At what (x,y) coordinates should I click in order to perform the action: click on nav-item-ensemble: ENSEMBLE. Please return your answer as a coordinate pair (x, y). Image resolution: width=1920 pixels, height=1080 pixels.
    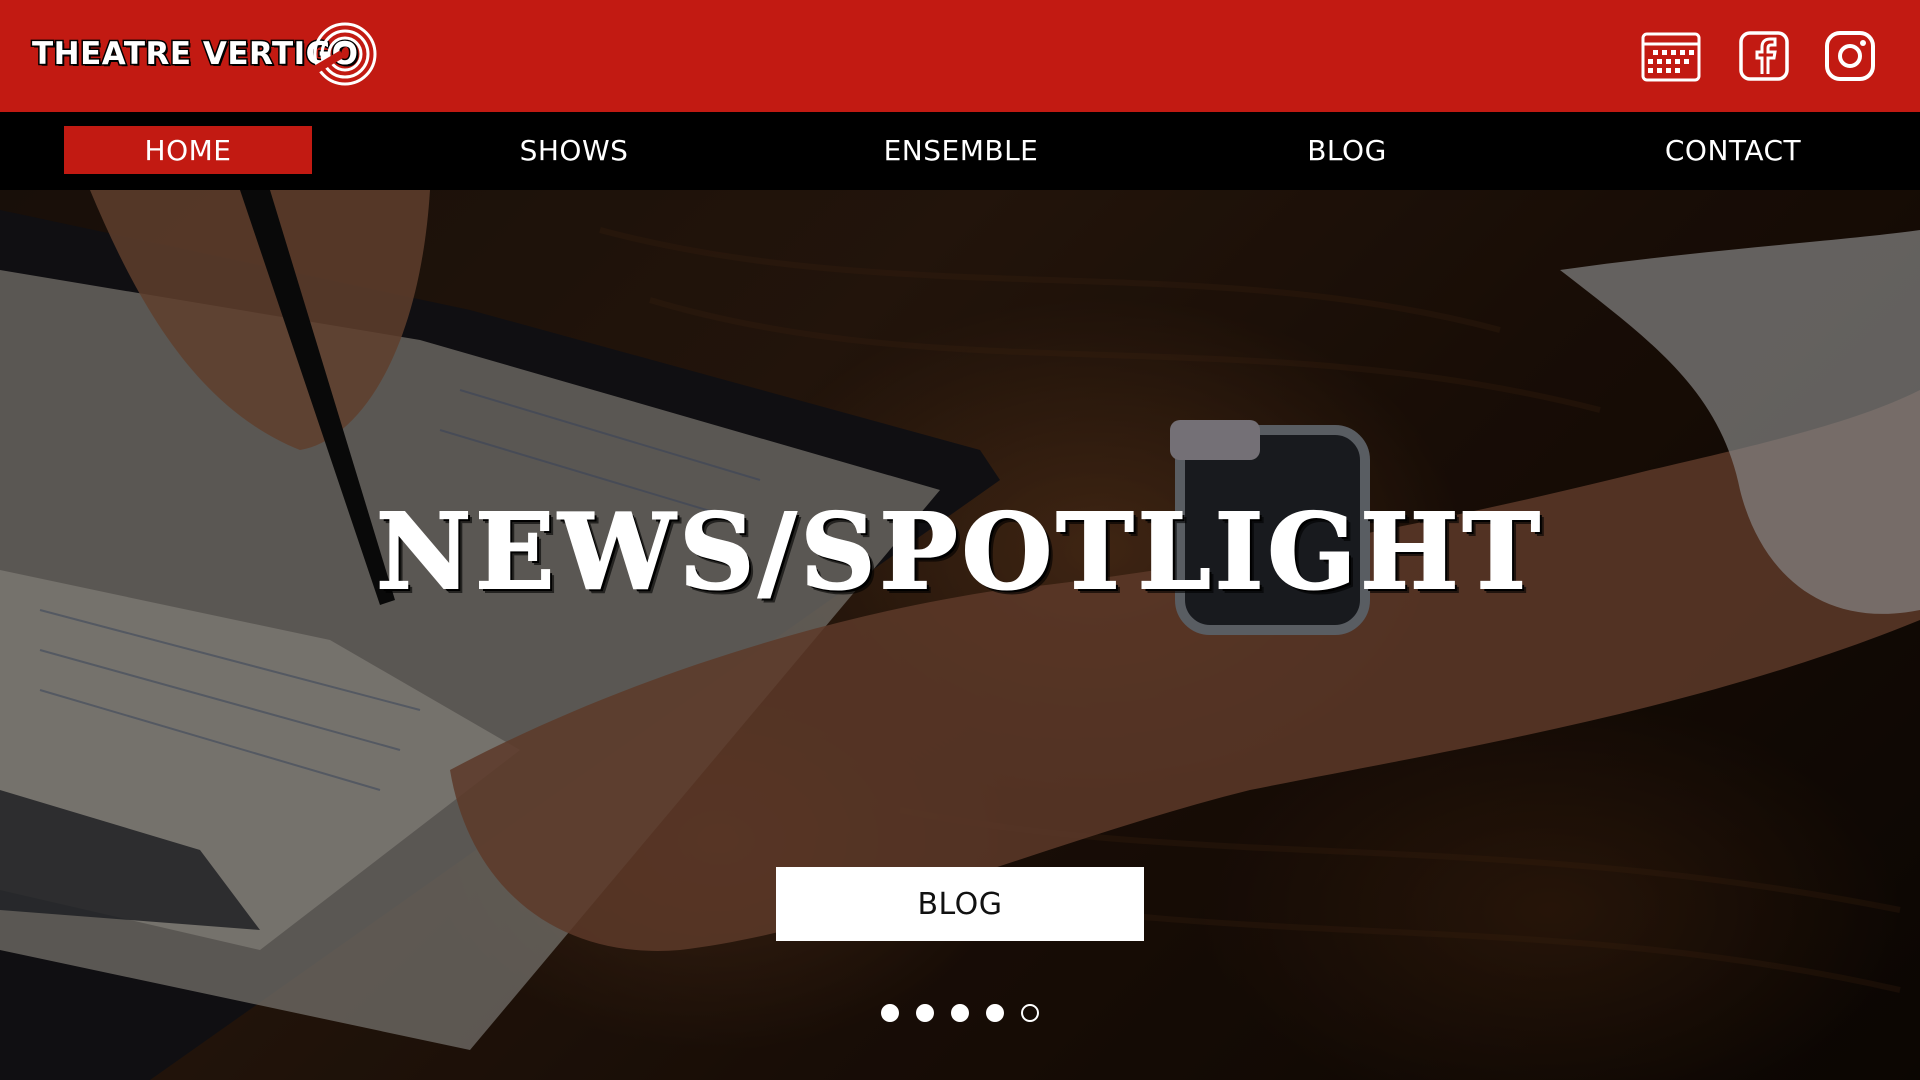
    Looking at the image, I should click on (961, 150).